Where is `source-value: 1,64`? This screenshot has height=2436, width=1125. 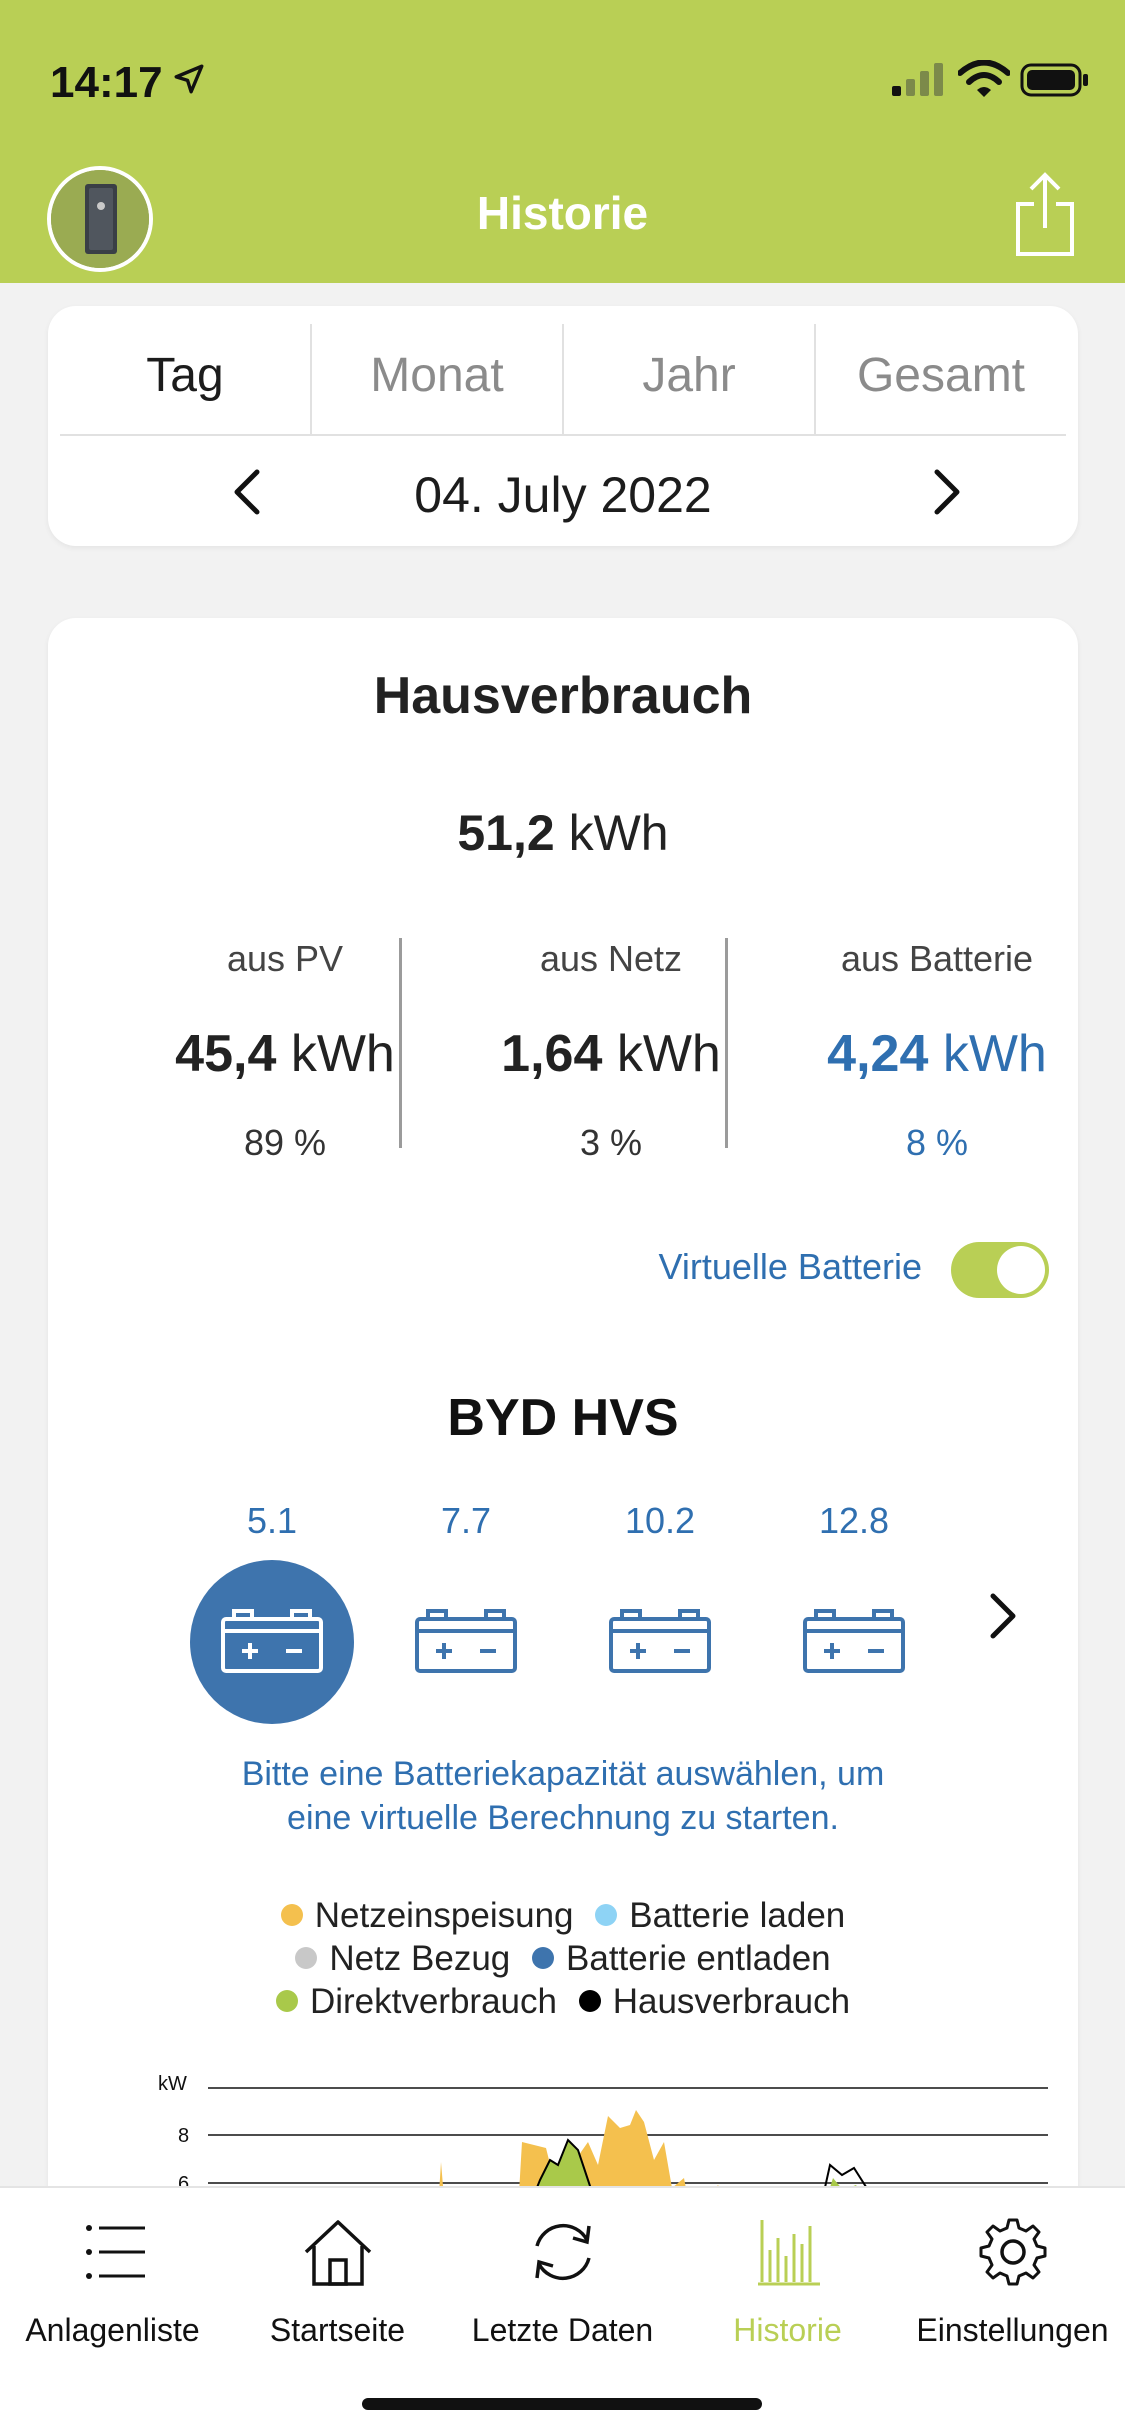 source-value: 1,64 is located at coordinates (552, 1054).